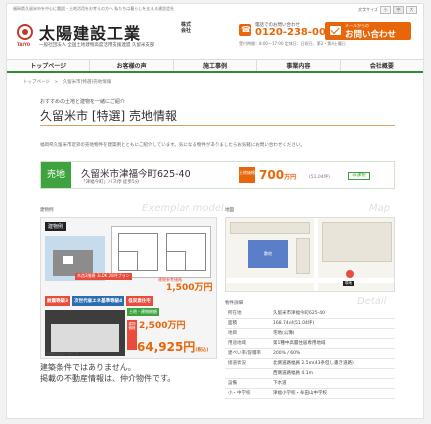  What do you see at coordinates (332, 353) in the screenshot?
I see `detail-value: 200% / 60%` at bounding box center [332, 353].